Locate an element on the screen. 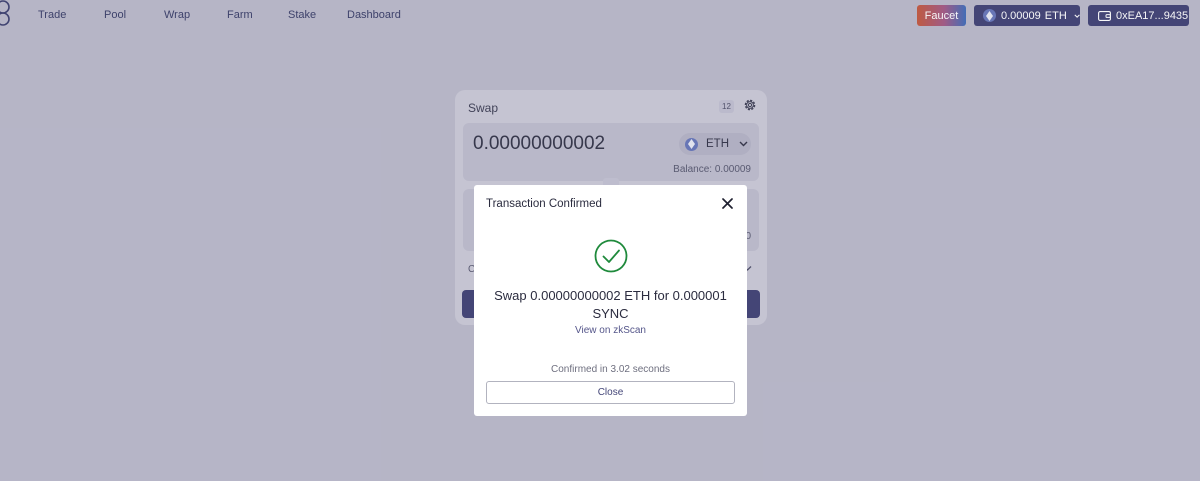 The width and height of the screenshot is (1200, 481). close-button-label: Close is located at coordinates (610, 392).